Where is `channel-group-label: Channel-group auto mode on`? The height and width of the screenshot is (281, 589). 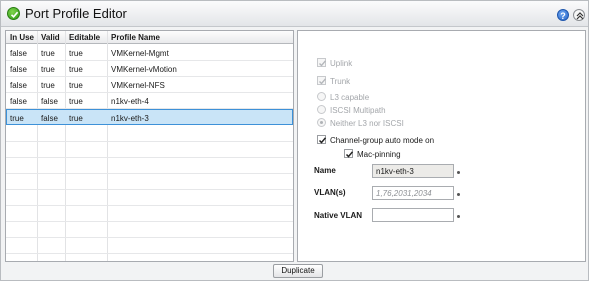 channel-group-label: Channel-group auto mode on is located at coordinates (382, 140).